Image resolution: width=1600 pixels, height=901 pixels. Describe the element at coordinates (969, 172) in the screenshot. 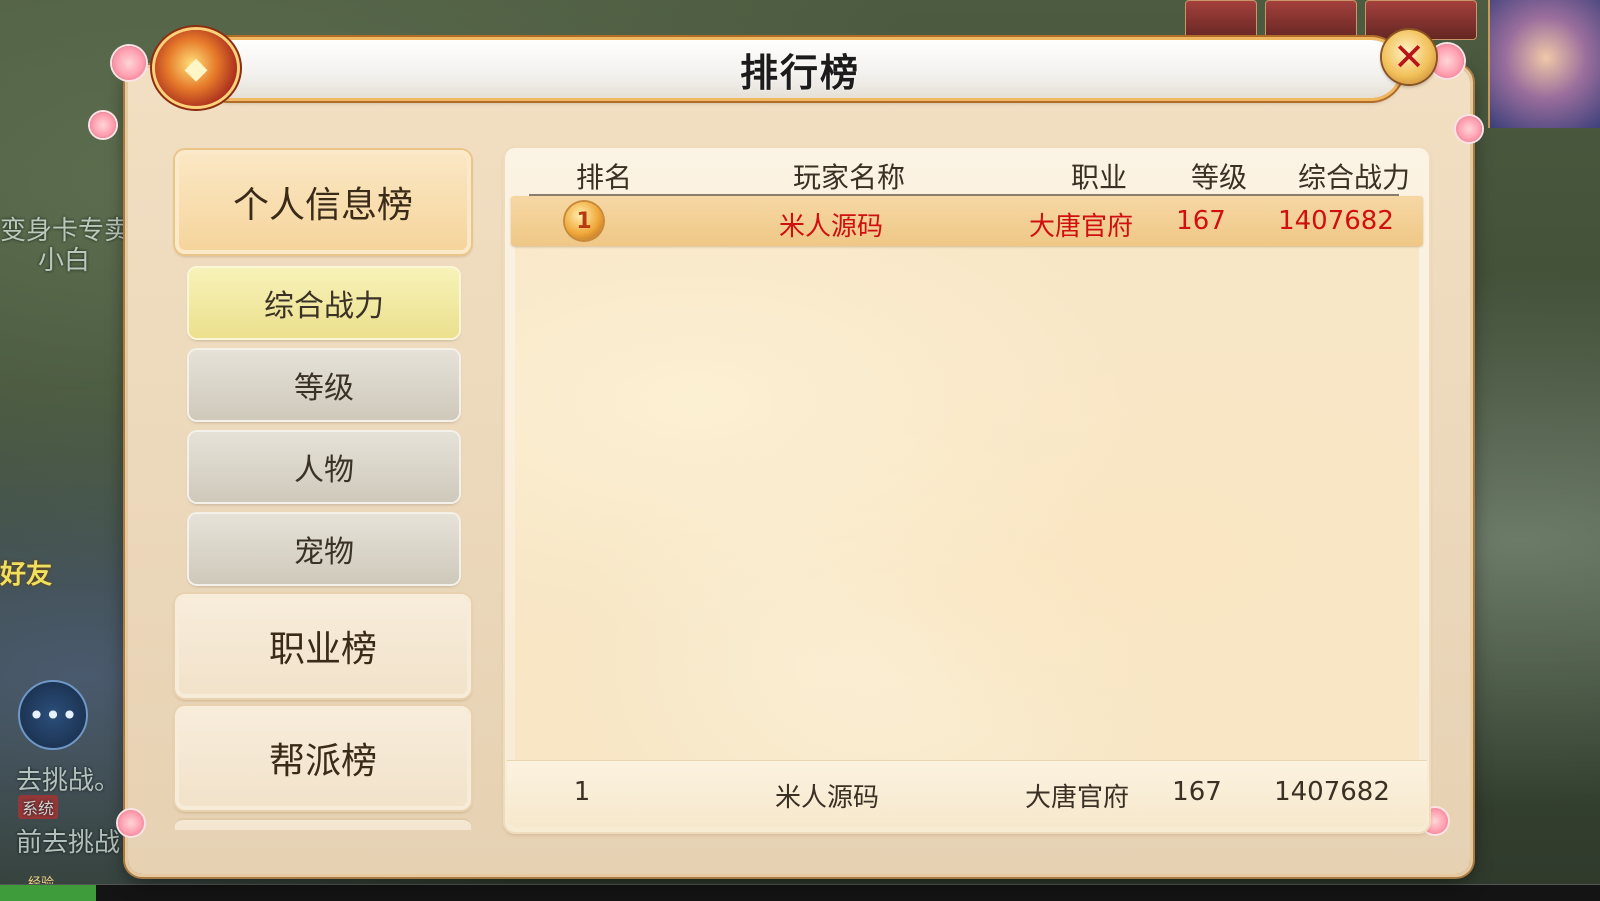

I see `table-header: 排名 玩家名称 职业 等级 综合战力` at that location.